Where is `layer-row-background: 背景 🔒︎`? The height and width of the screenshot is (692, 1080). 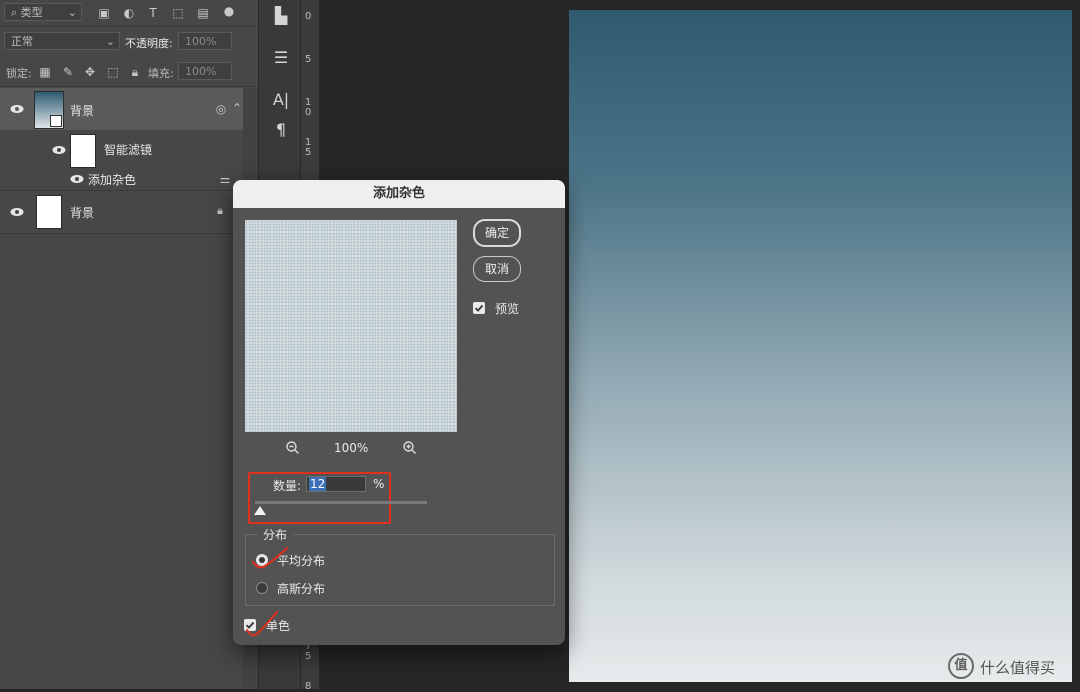
layer-row-background: 背景 🔒︎ is located at coordinates (121, 212).